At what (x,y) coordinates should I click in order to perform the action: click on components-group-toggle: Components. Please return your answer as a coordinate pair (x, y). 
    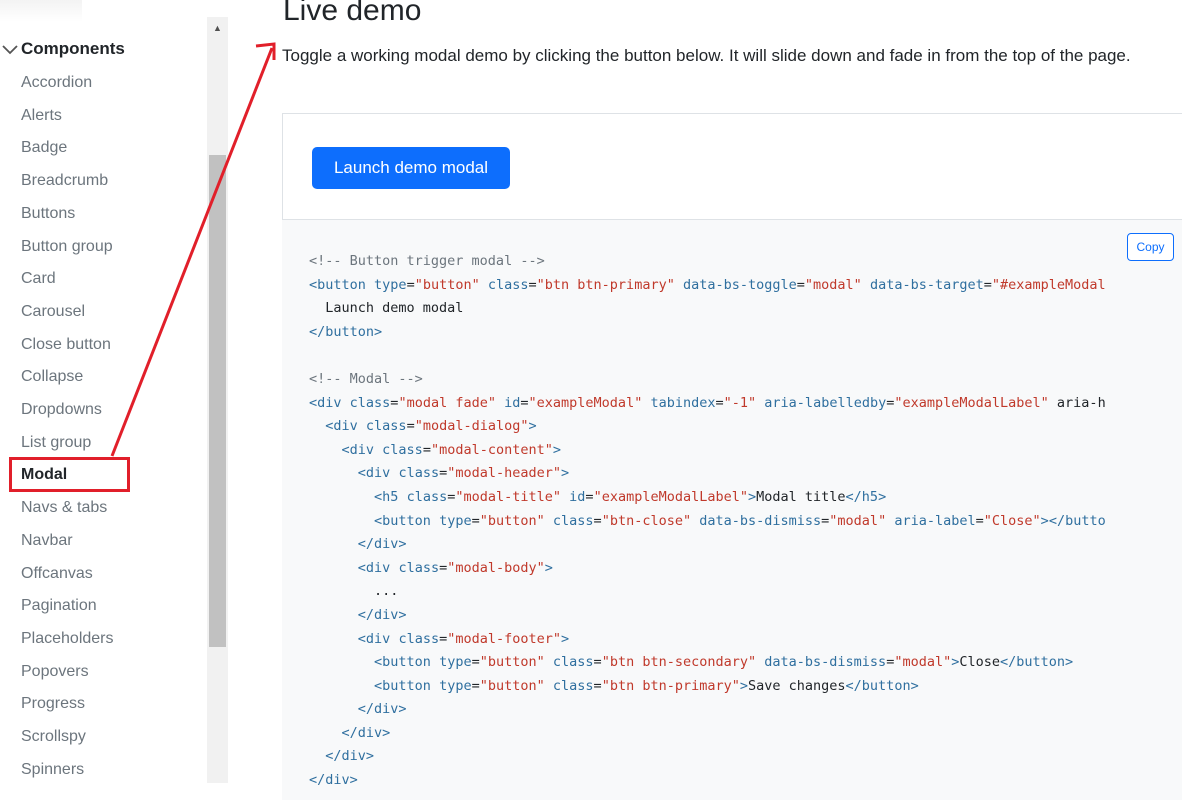
    Looking at the image, I should click on (62, 49).